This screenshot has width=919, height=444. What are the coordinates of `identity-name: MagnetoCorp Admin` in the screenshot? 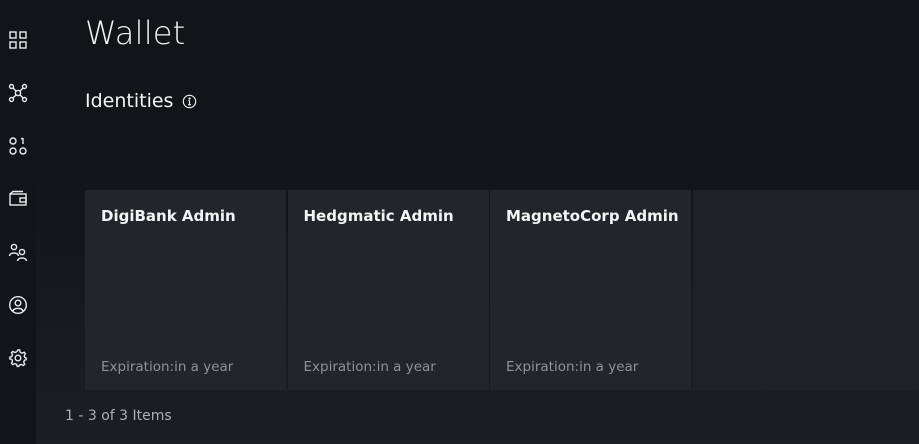 It's located at (592, 216).